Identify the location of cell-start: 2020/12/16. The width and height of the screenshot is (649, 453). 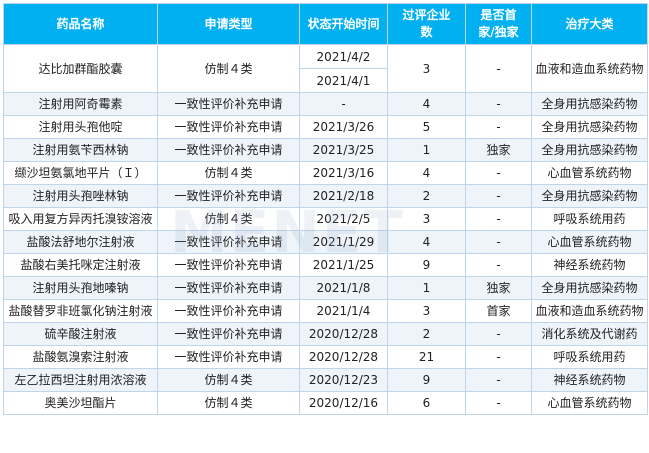
(343, 403).